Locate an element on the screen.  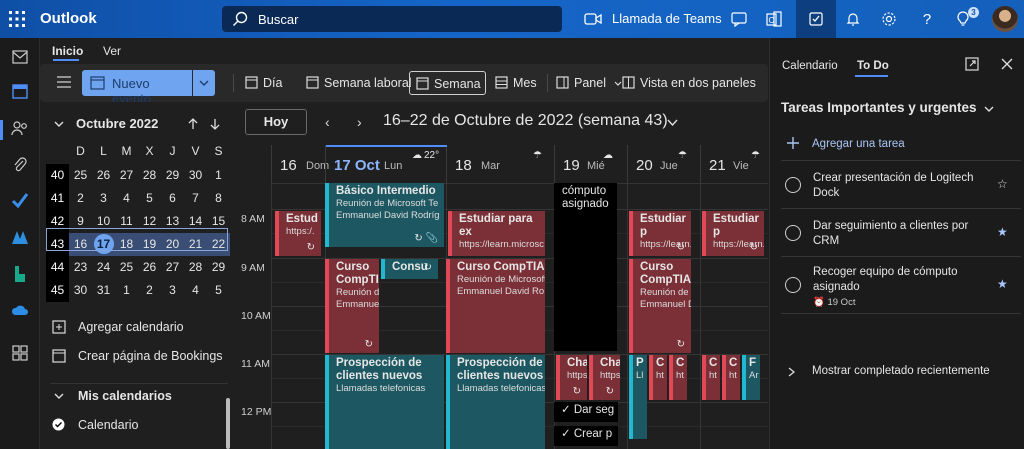
week-number: 45 is located at coordinates (57, 290).